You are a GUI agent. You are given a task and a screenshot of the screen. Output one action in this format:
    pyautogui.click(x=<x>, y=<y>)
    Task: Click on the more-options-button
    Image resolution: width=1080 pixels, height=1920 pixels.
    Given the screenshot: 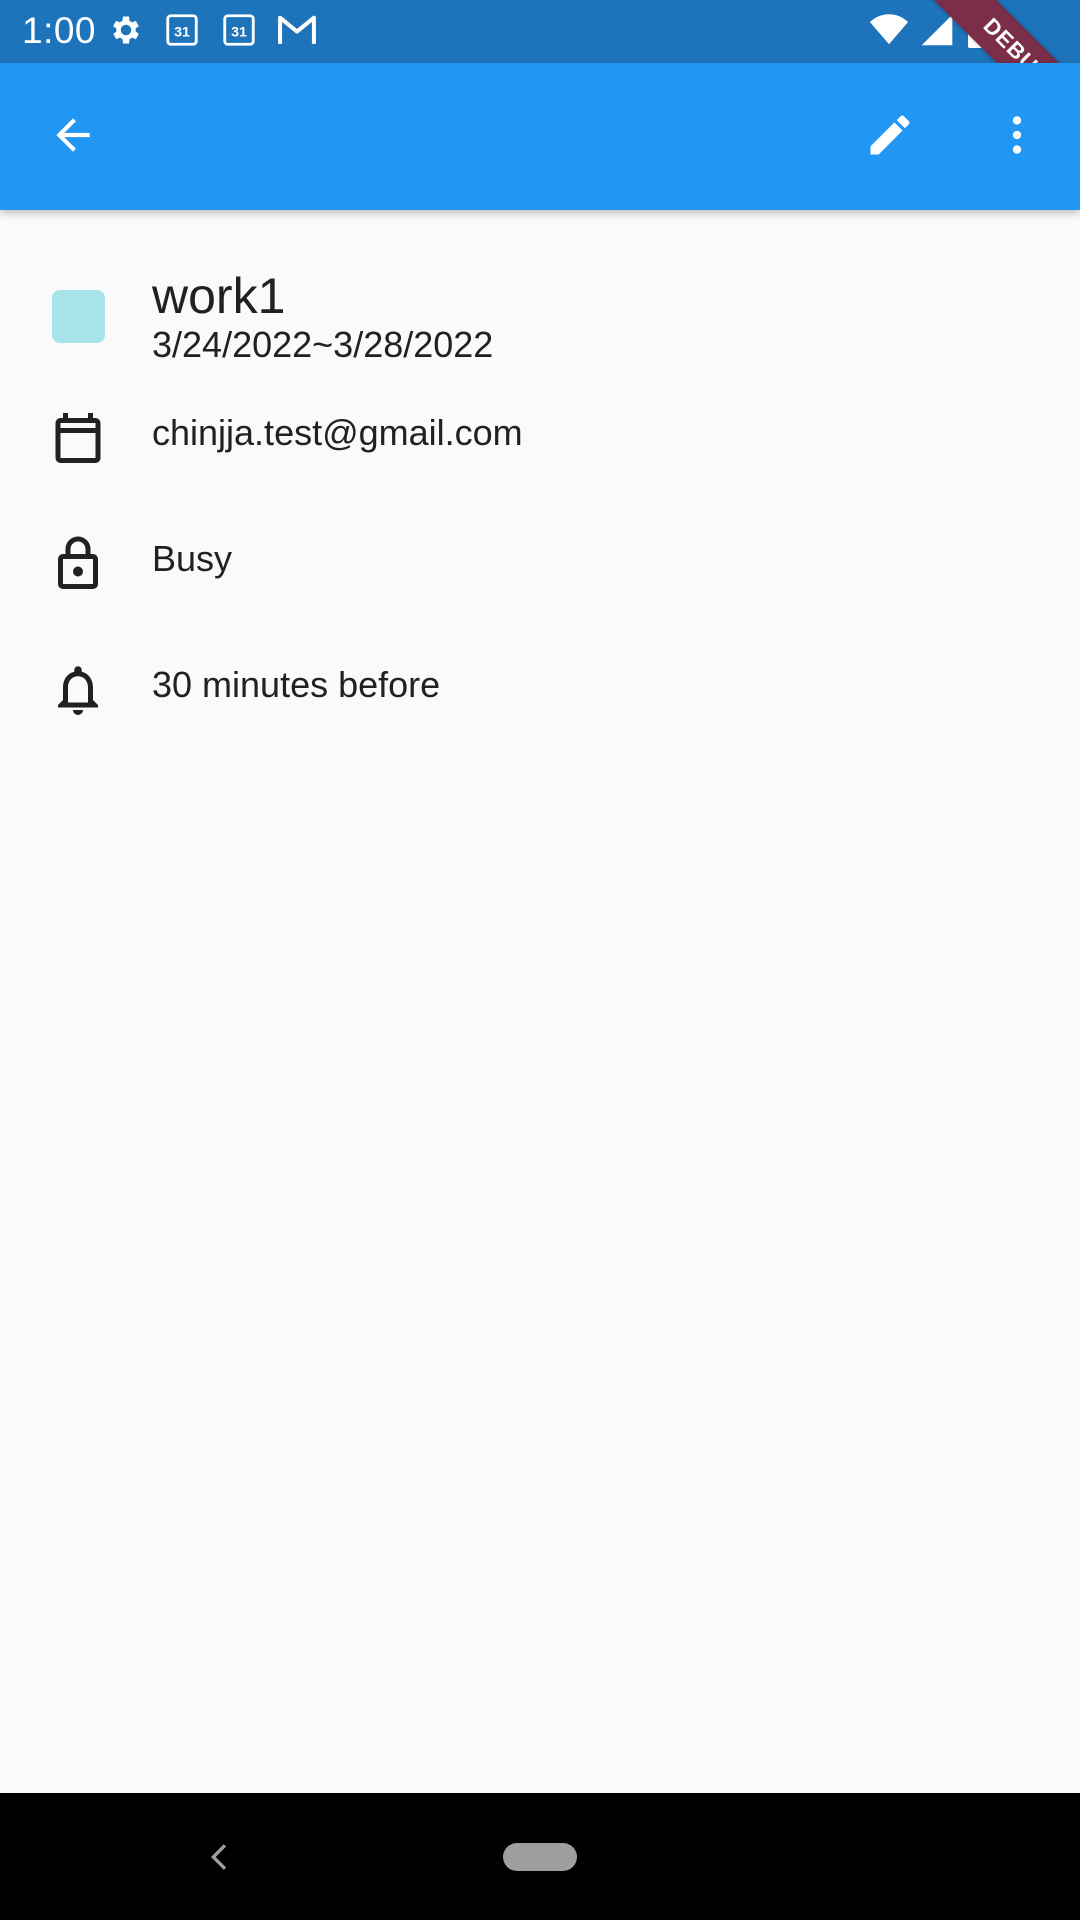 What is the action you would take?
    pyautogui.click(x=1017, y=137)
    